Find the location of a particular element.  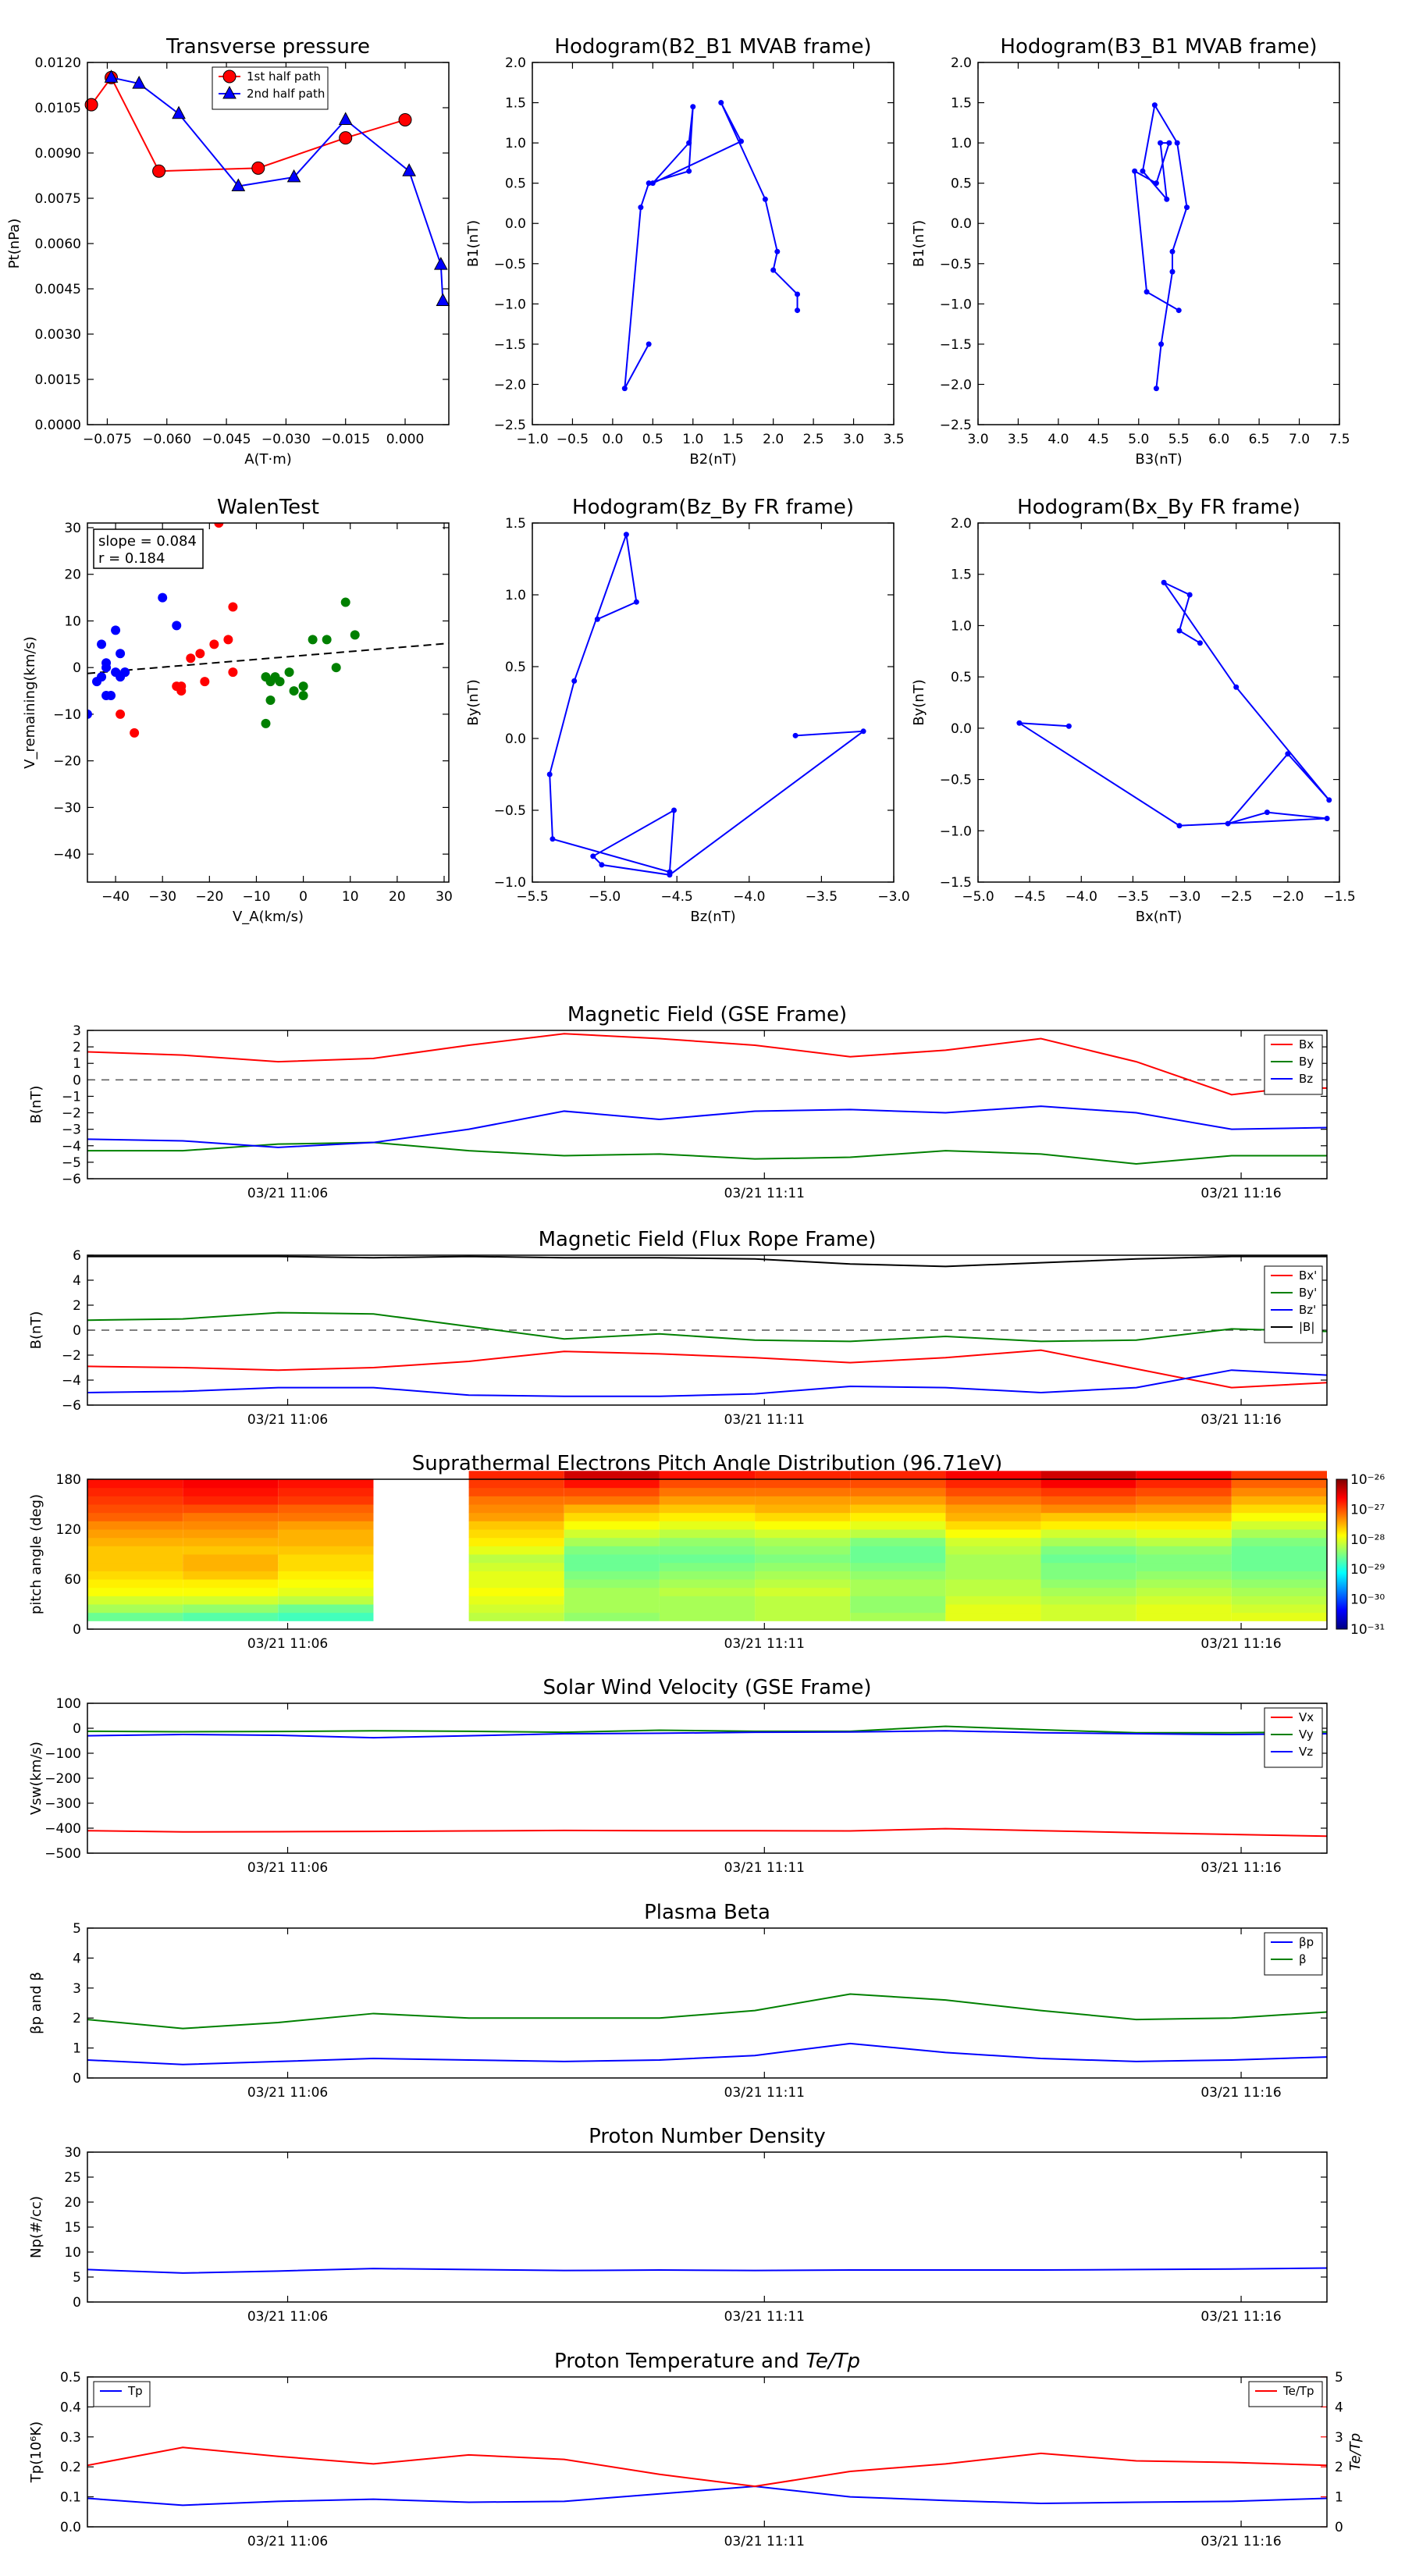

y-tick-label: 2.0 is located at coordinates (962, 524).